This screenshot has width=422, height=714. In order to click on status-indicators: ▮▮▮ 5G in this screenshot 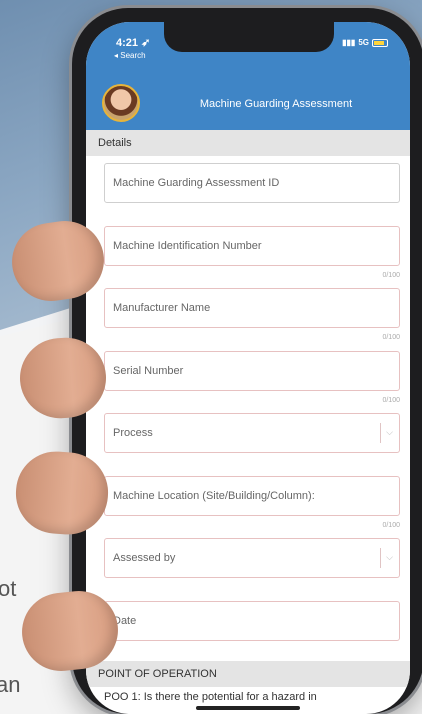, I will do `click(365, 42)`.